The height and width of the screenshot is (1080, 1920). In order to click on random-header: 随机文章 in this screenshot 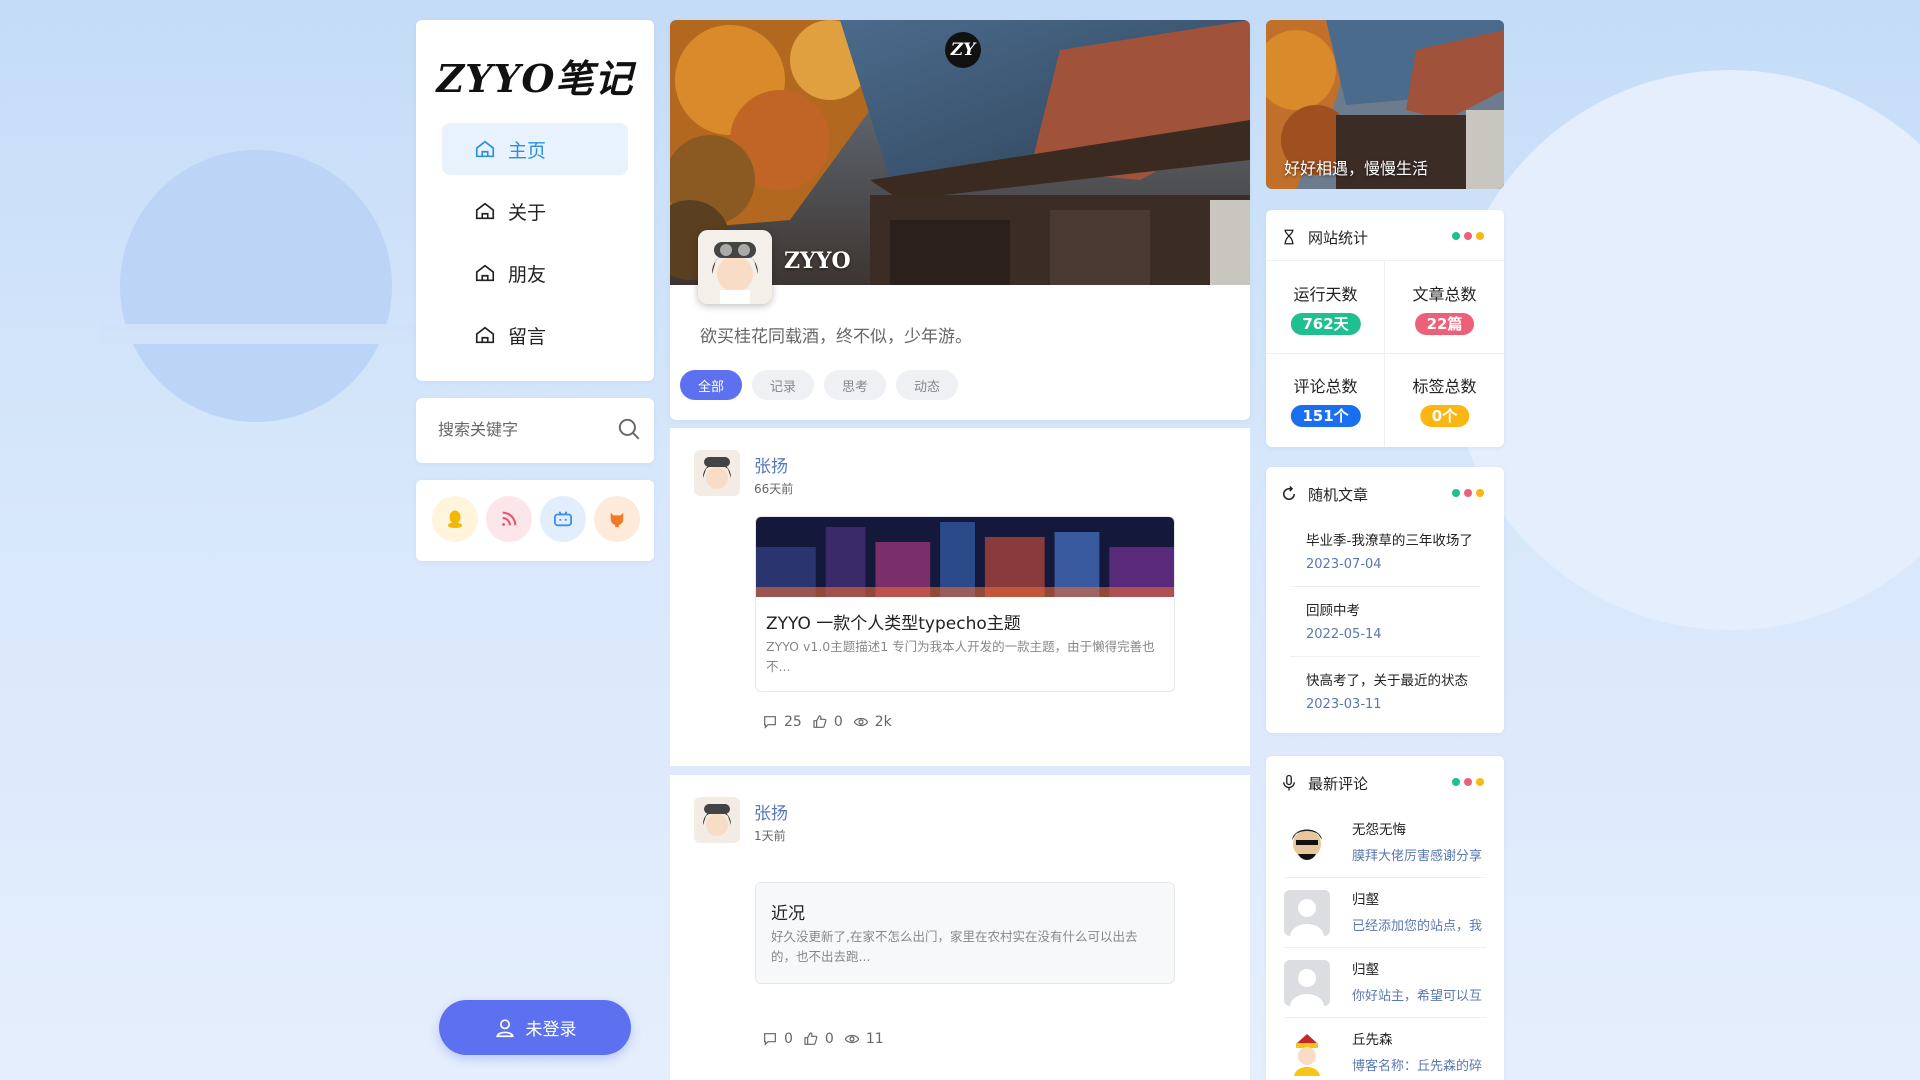, I will do `click(1385, 494)`.